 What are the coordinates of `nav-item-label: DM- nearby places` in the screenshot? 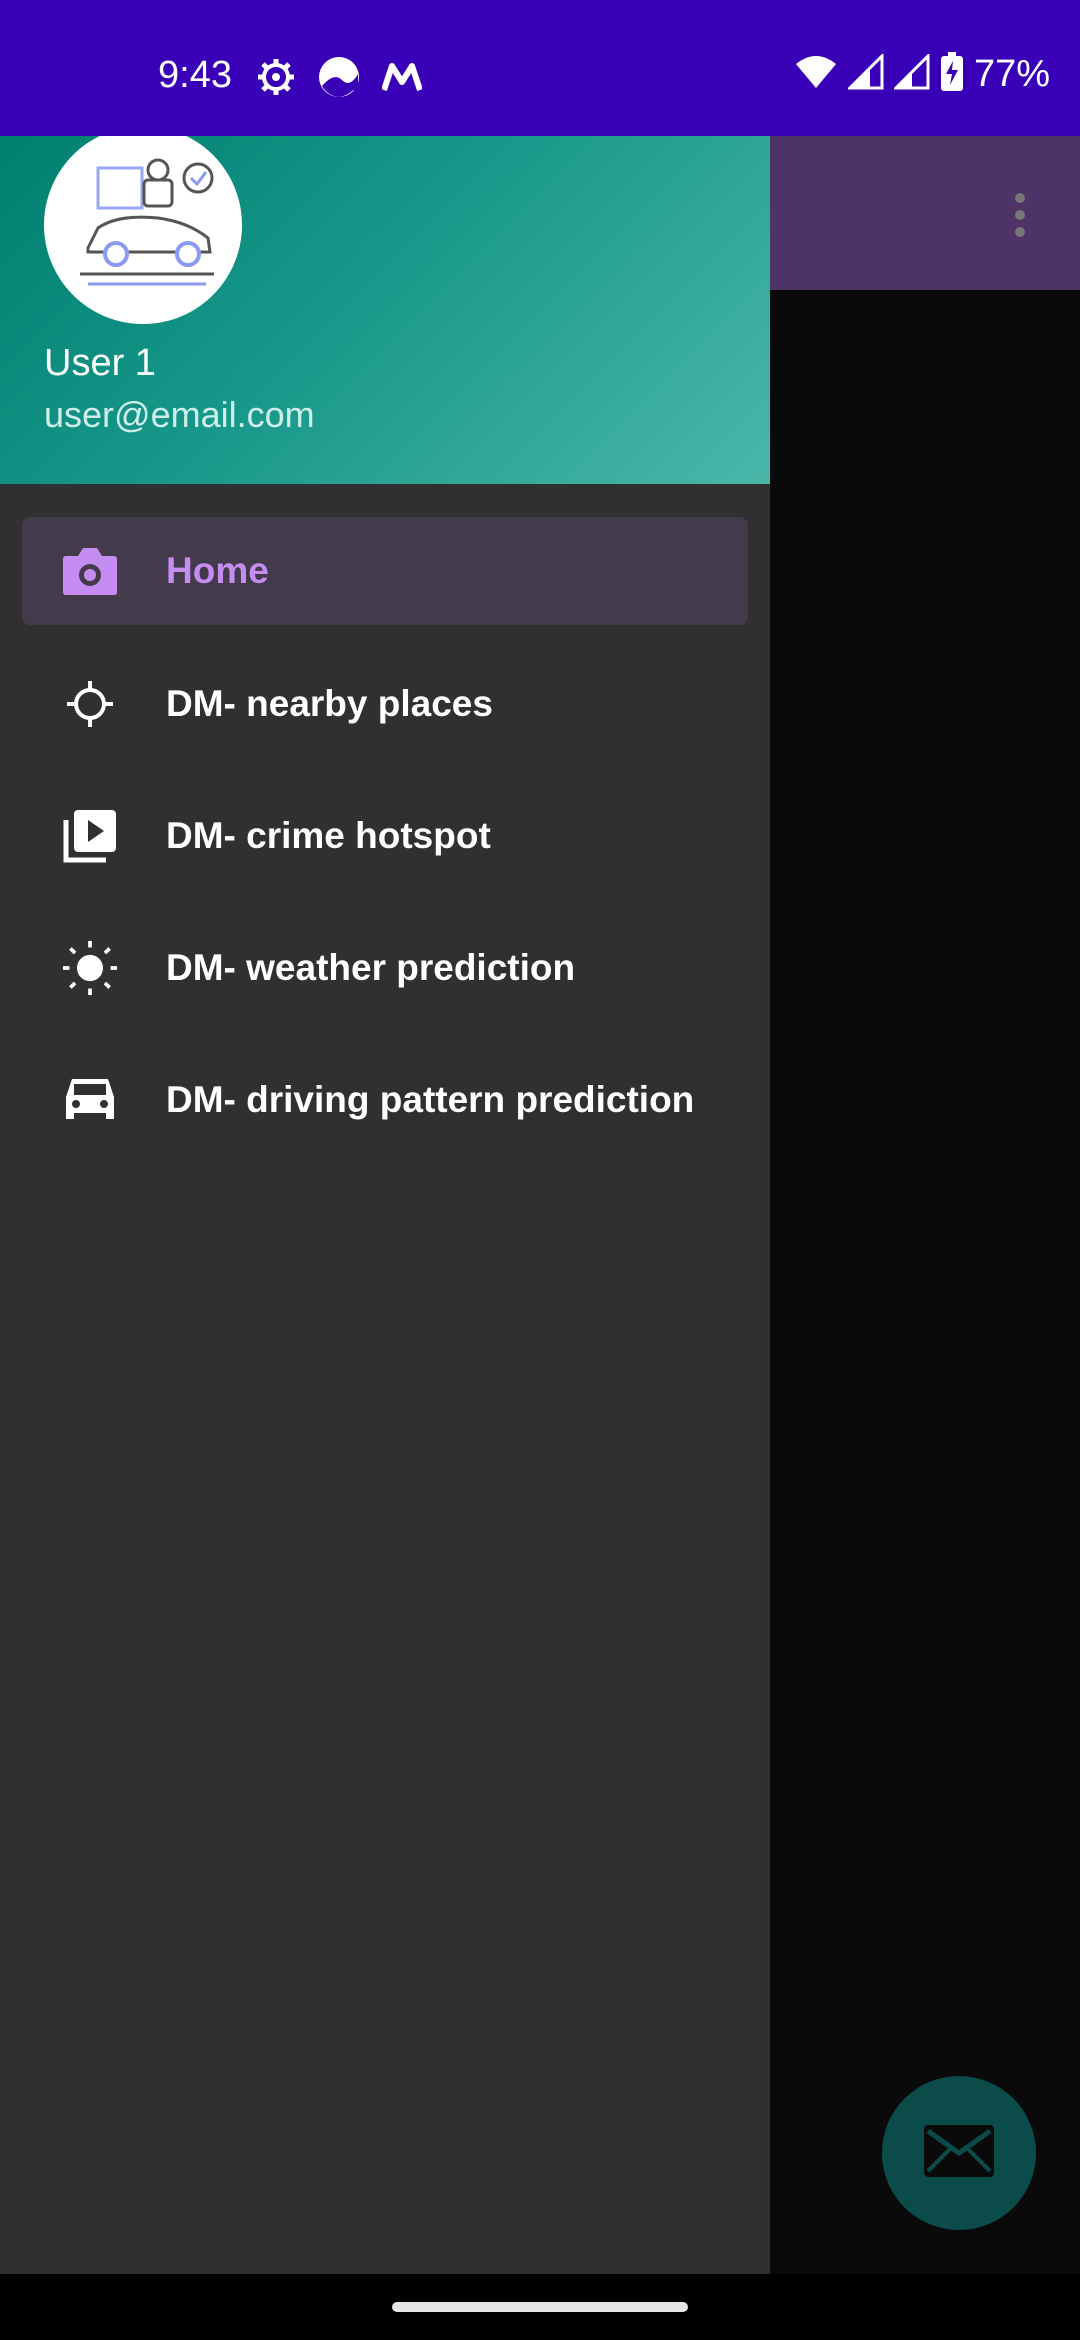 It's located at (329, 703).